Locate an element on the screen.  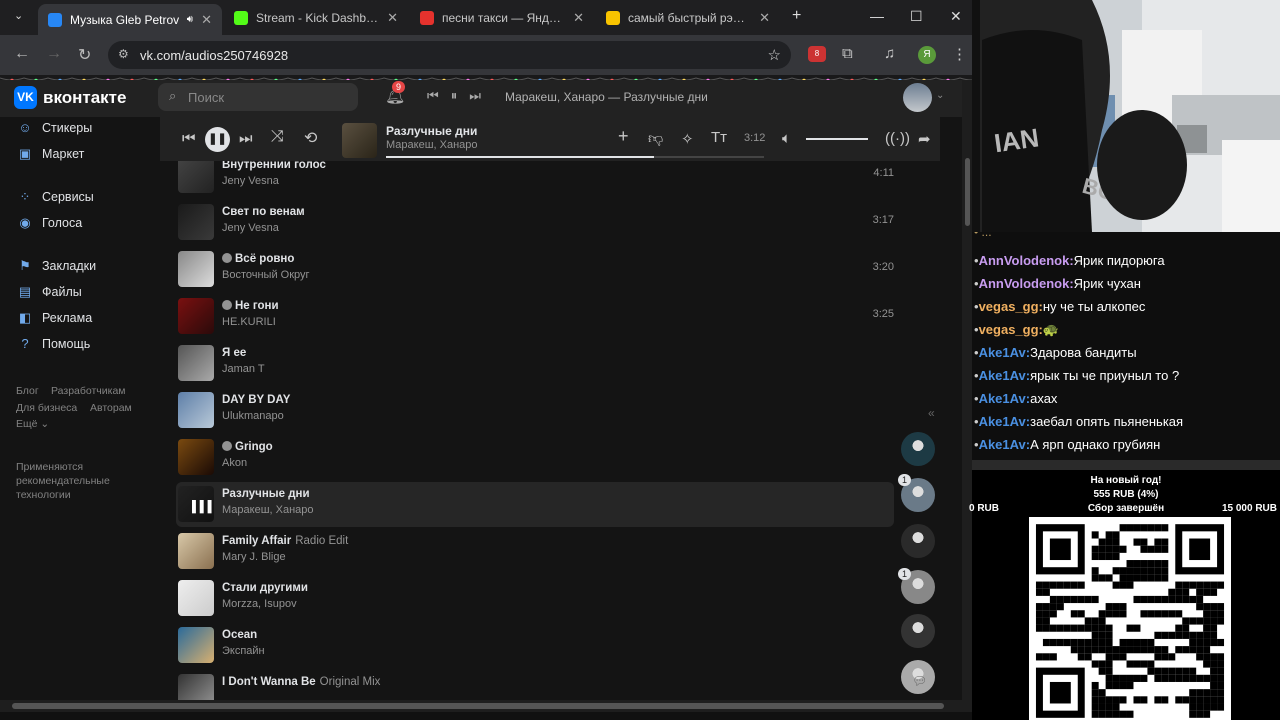
dislike-icon: 👎︎ is located at coordinates (655, 139).